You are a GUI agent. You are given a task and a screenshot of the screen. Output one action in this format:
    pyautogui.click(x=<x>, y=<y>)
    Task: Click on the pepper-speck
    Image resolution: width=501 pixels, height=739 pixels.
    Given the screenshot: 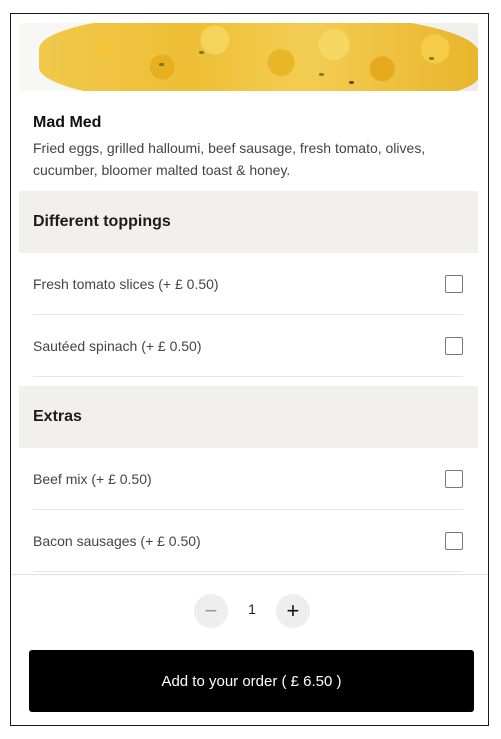 What is the action you would take?
    pyautogui.click(x=351, y=82)
    